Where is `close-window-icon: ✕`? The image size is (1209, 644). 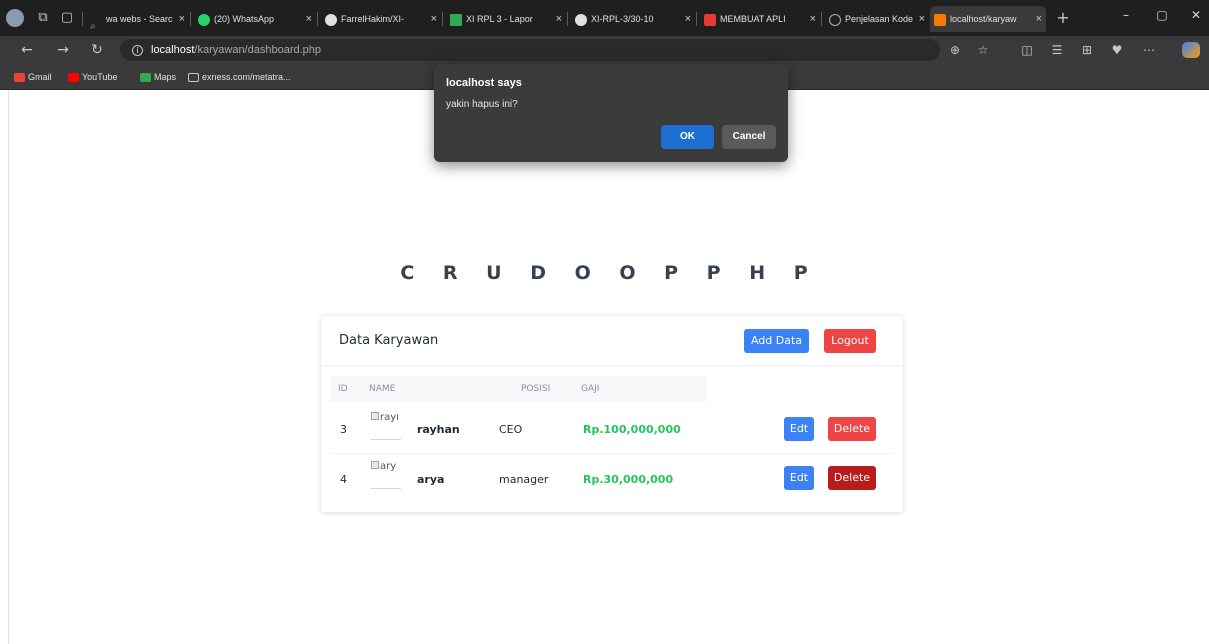 close-window-icon: ✕ is located at coordinates (1196, 15).